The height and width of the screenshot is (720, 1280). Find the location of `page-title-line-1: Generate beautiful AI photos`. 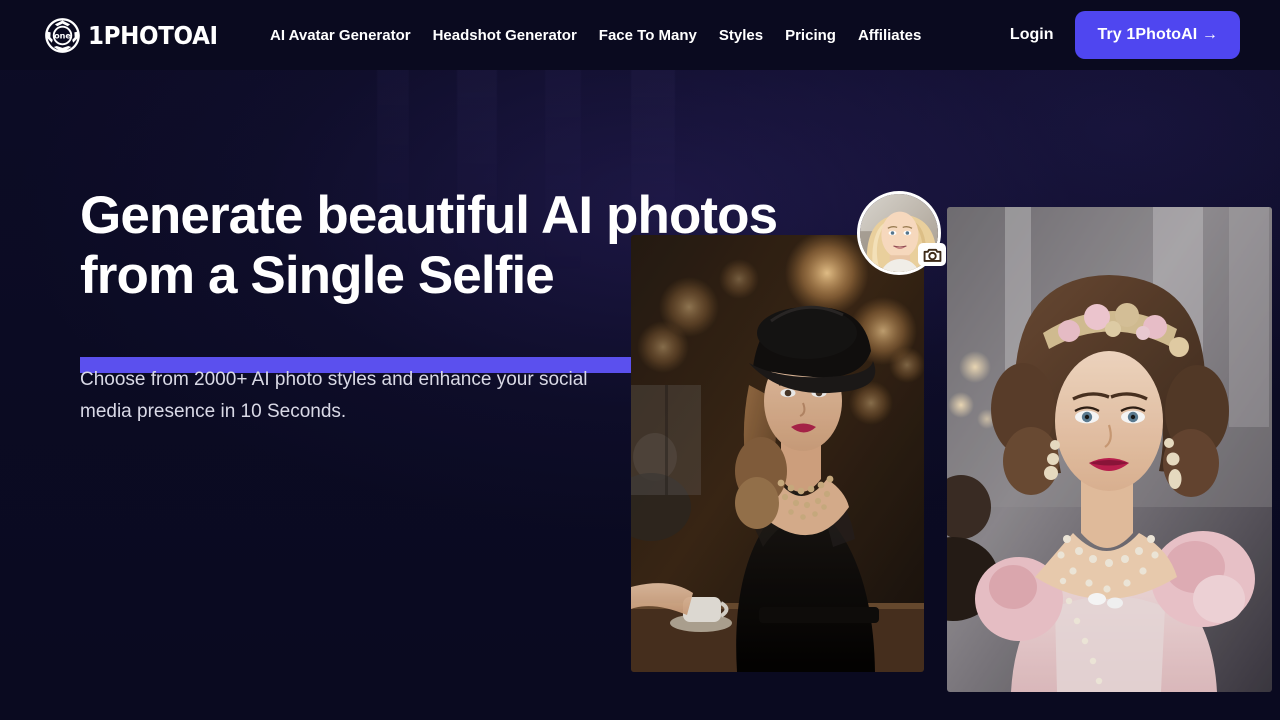

page-title-line-1: Generate beautiful AI photos is located at coordinates (429, 215).